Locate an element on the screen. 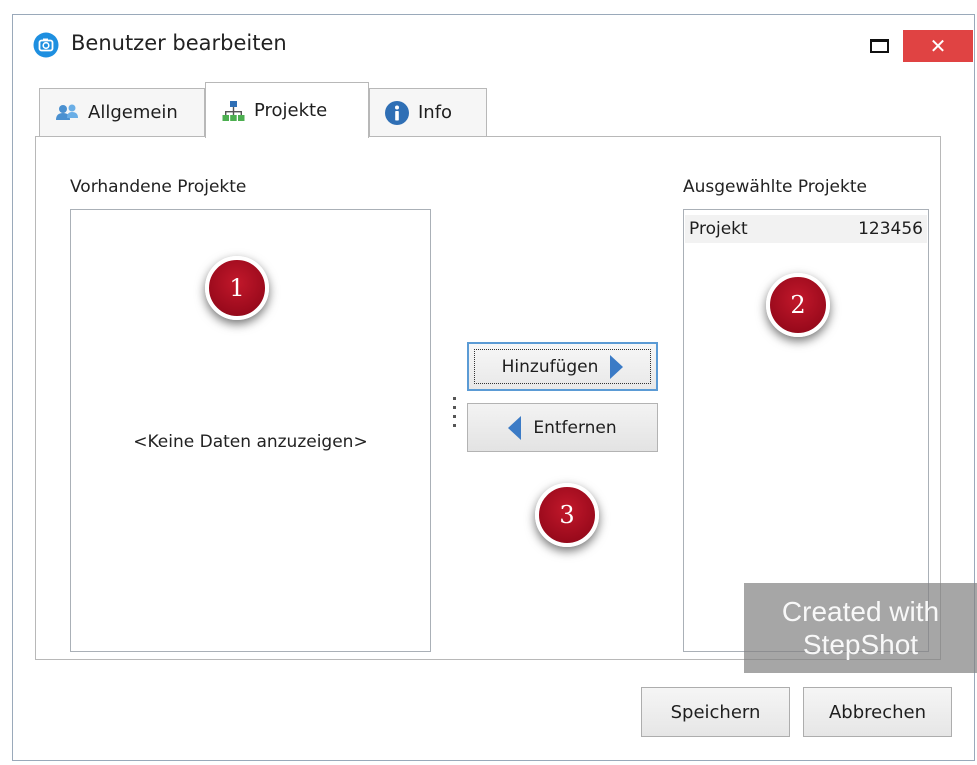  close-button: ✕ is located at coordinates (938, 46).